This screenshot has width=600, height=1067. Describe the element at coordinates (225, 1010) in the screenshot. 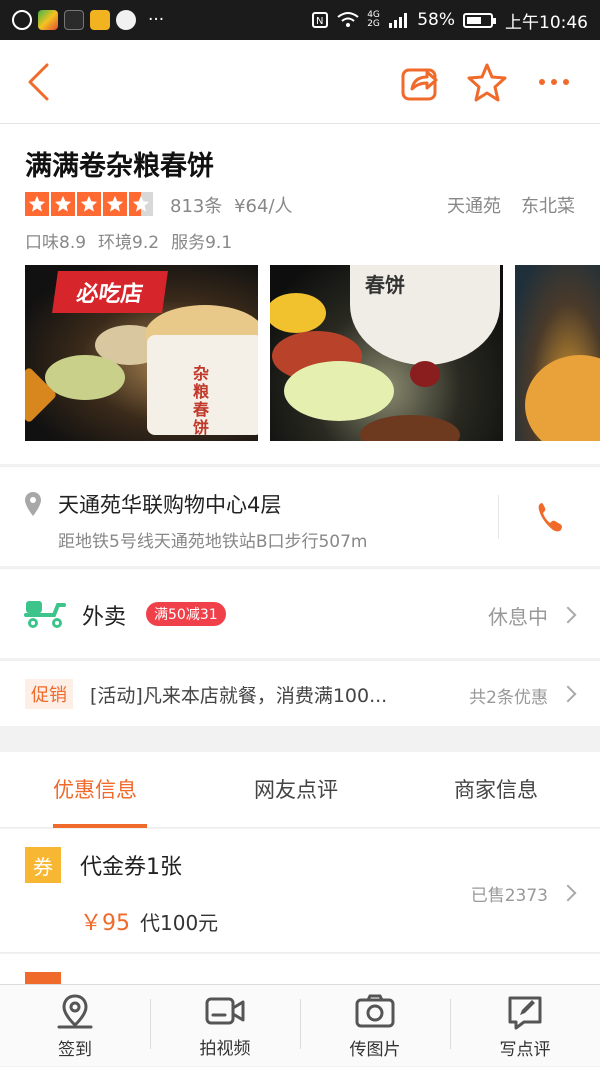

I see `video-camera-icon` at that location.